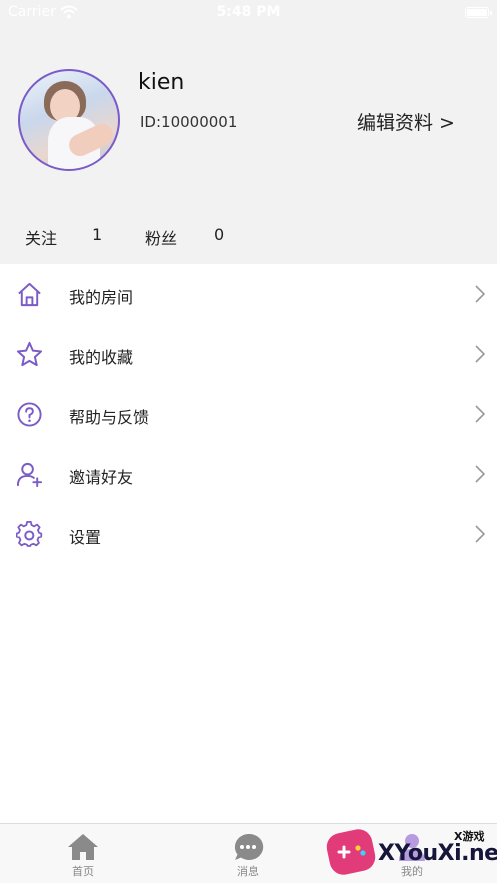 The height and width of the screenshot is (883, 497). What do you see at coordinates (29, 534) in the screenshot?
I see `gear-icon` at bounding box center [29, 534].